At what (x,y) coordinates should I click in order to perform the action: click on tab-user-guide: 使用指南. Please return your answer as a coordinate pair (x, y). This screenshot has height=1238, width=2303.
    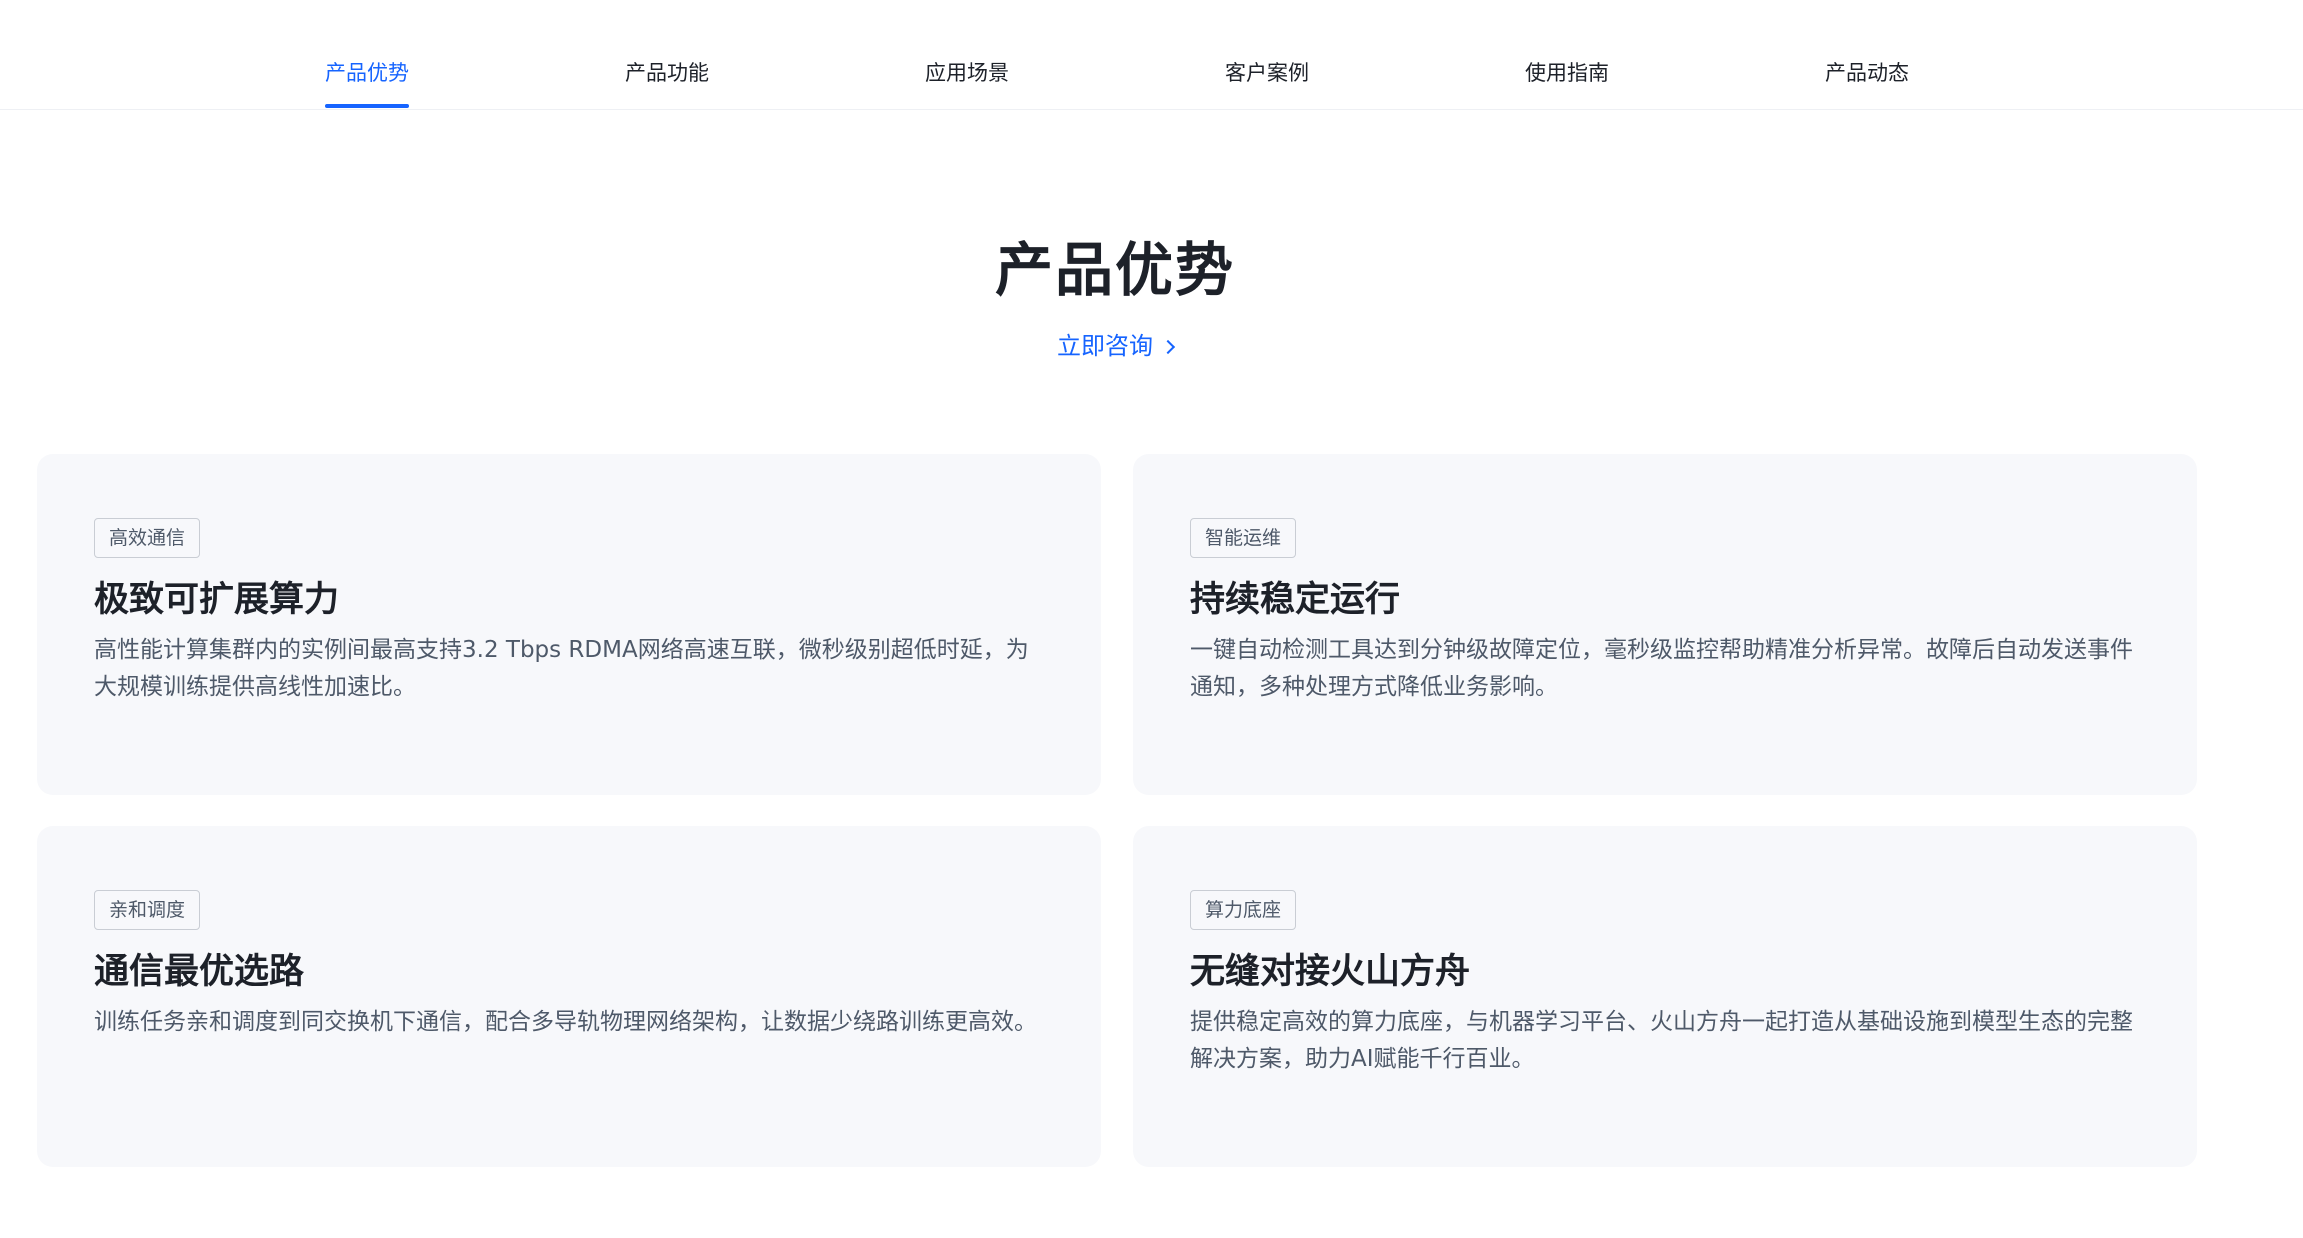
    Looking at the image, I should click on (1567, 73).